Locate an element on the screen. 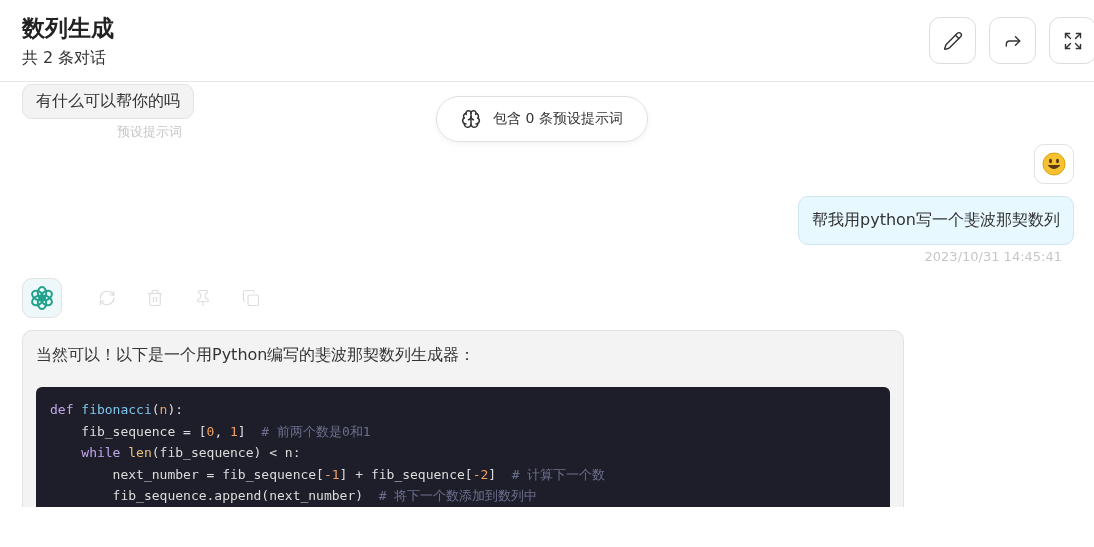 The height and width of the screenshot is (547, 1094). message-time: 2023/10/31 14:45:41 is located at coordinates (993, 256).